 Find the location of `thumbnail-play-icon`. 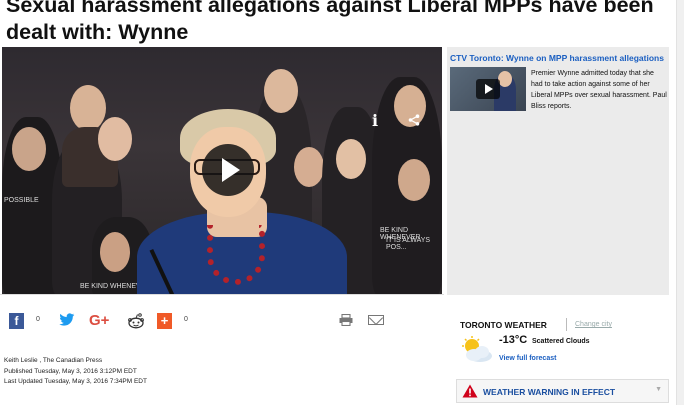

thumbnail-play-icon is located at coordinates (488, 89).